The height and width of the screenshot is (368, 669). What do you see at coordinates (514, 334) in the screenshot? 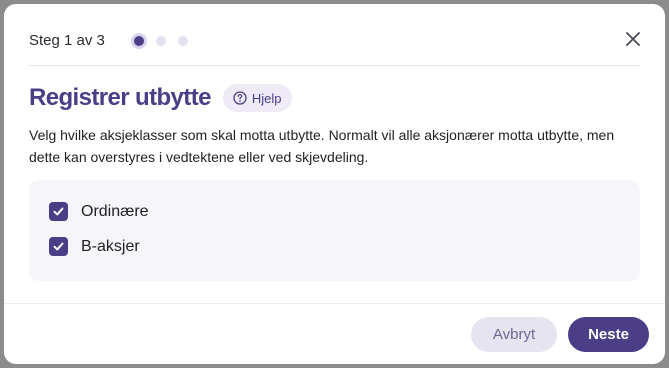
I see `cancel-button: Avbryt` at bounding box center [514, 334].